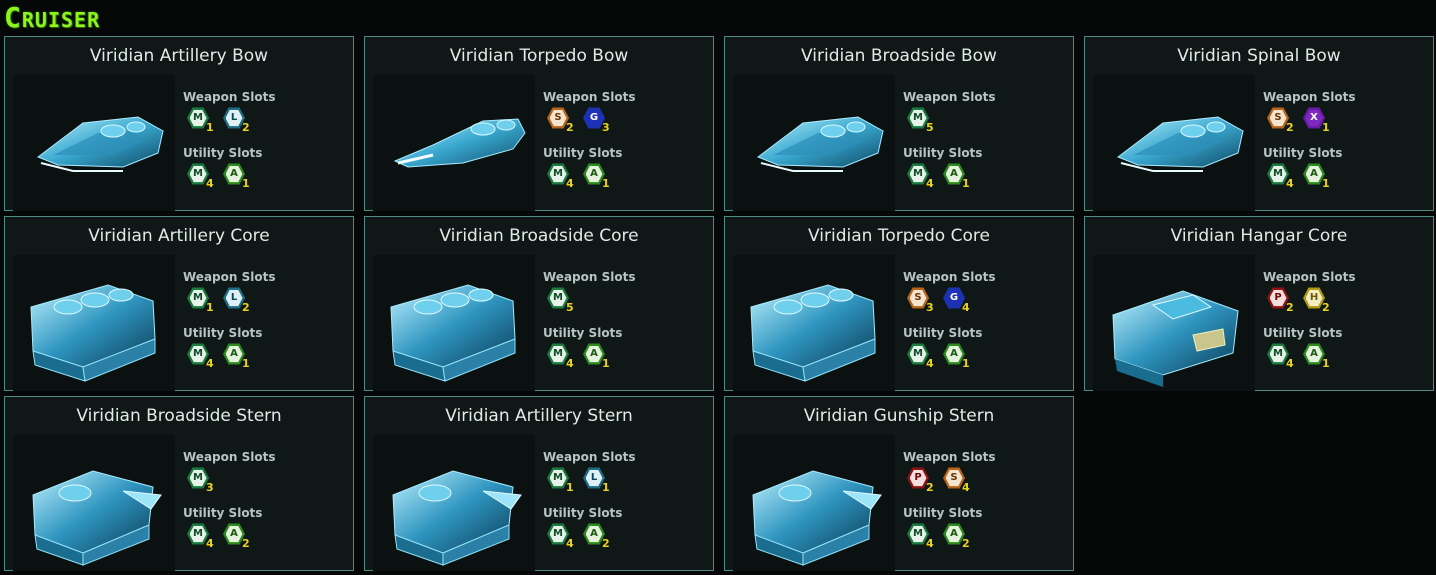 The width and height of the screenshot is (1436, 575). I want to click on slot-badge-l: L2, so click(236, 300).